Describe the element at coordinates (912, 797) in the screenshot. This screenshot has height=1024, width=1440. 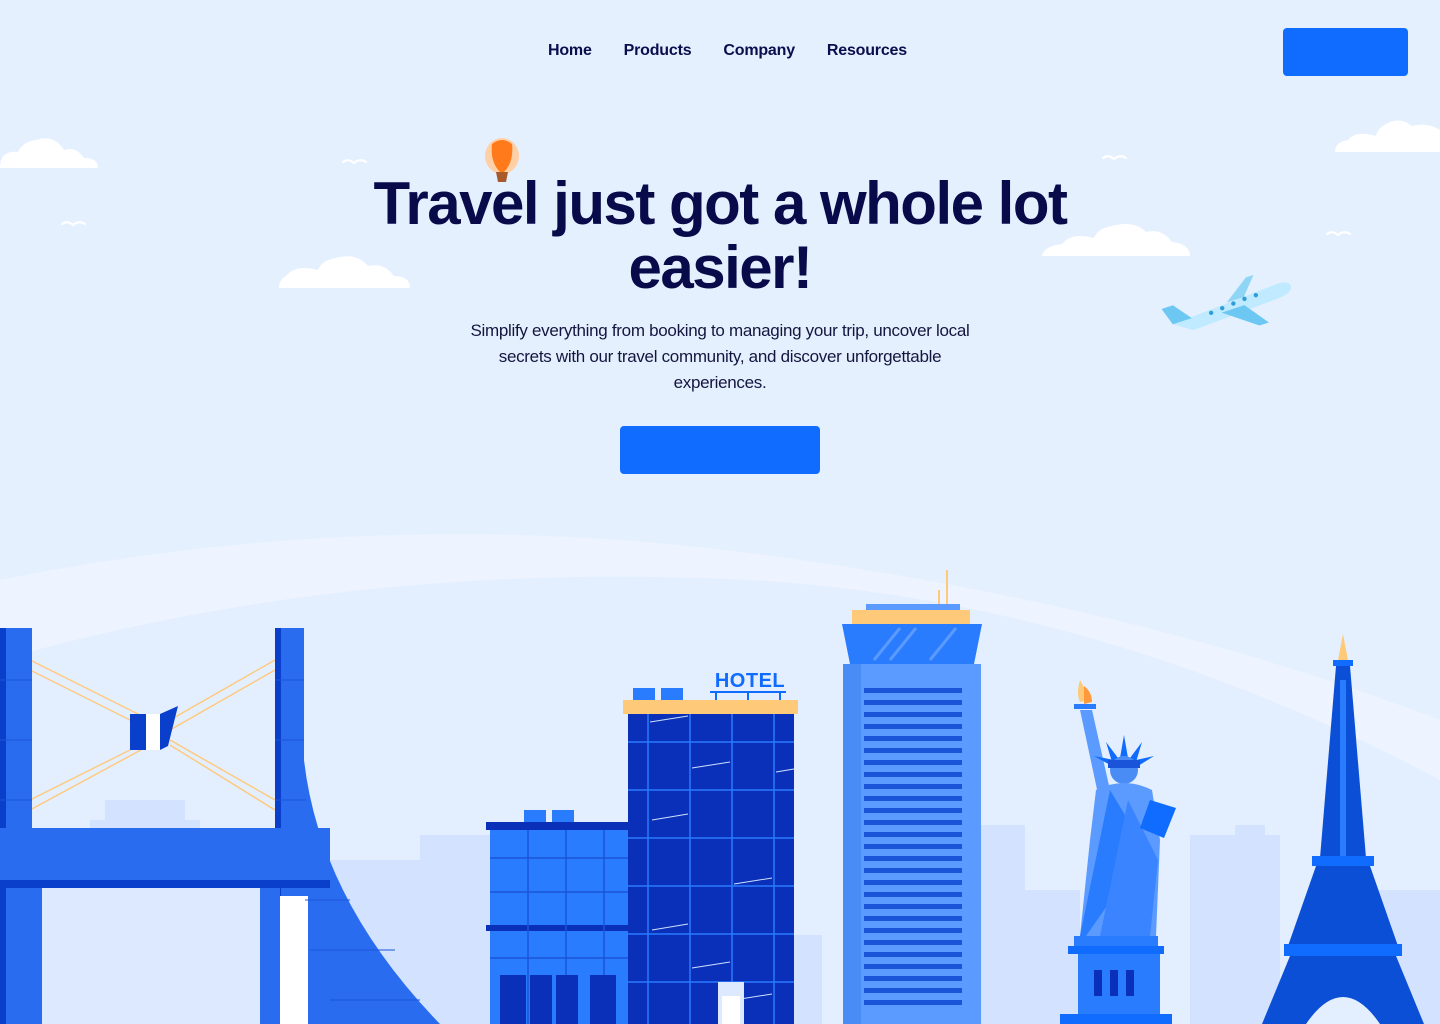
I see `tower-building` at that location.